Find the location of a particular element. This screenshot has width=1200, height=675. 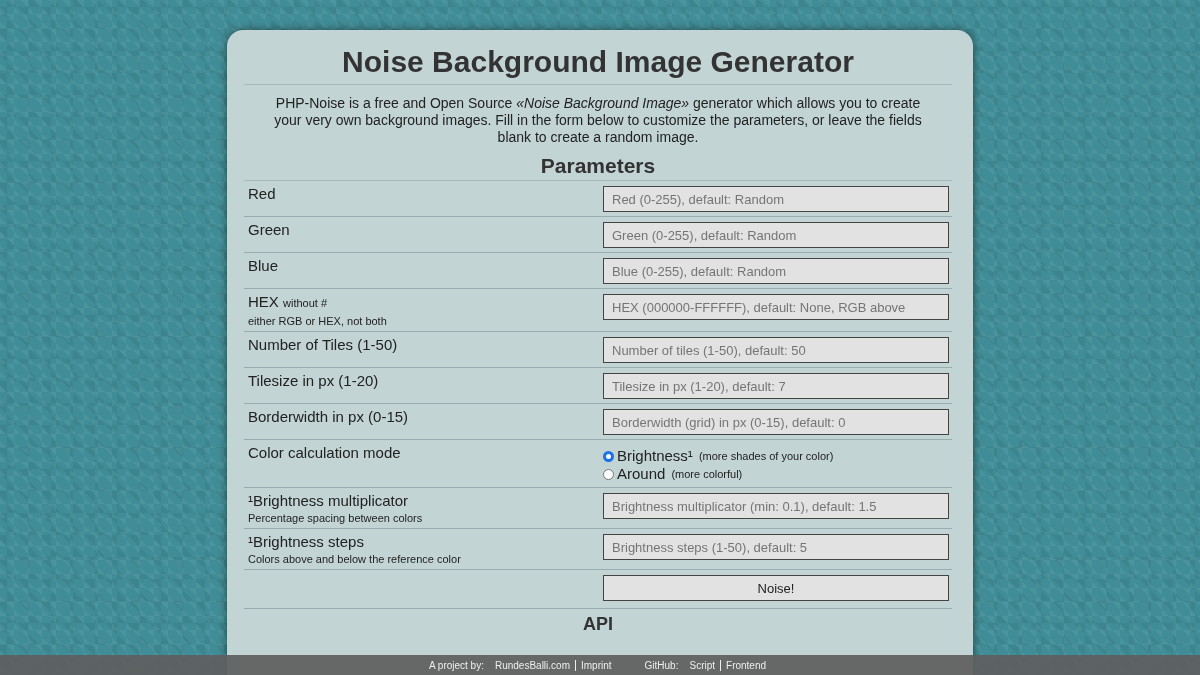

field-label: Number of Tiles (1-50) is located at coordinates (323, 344).